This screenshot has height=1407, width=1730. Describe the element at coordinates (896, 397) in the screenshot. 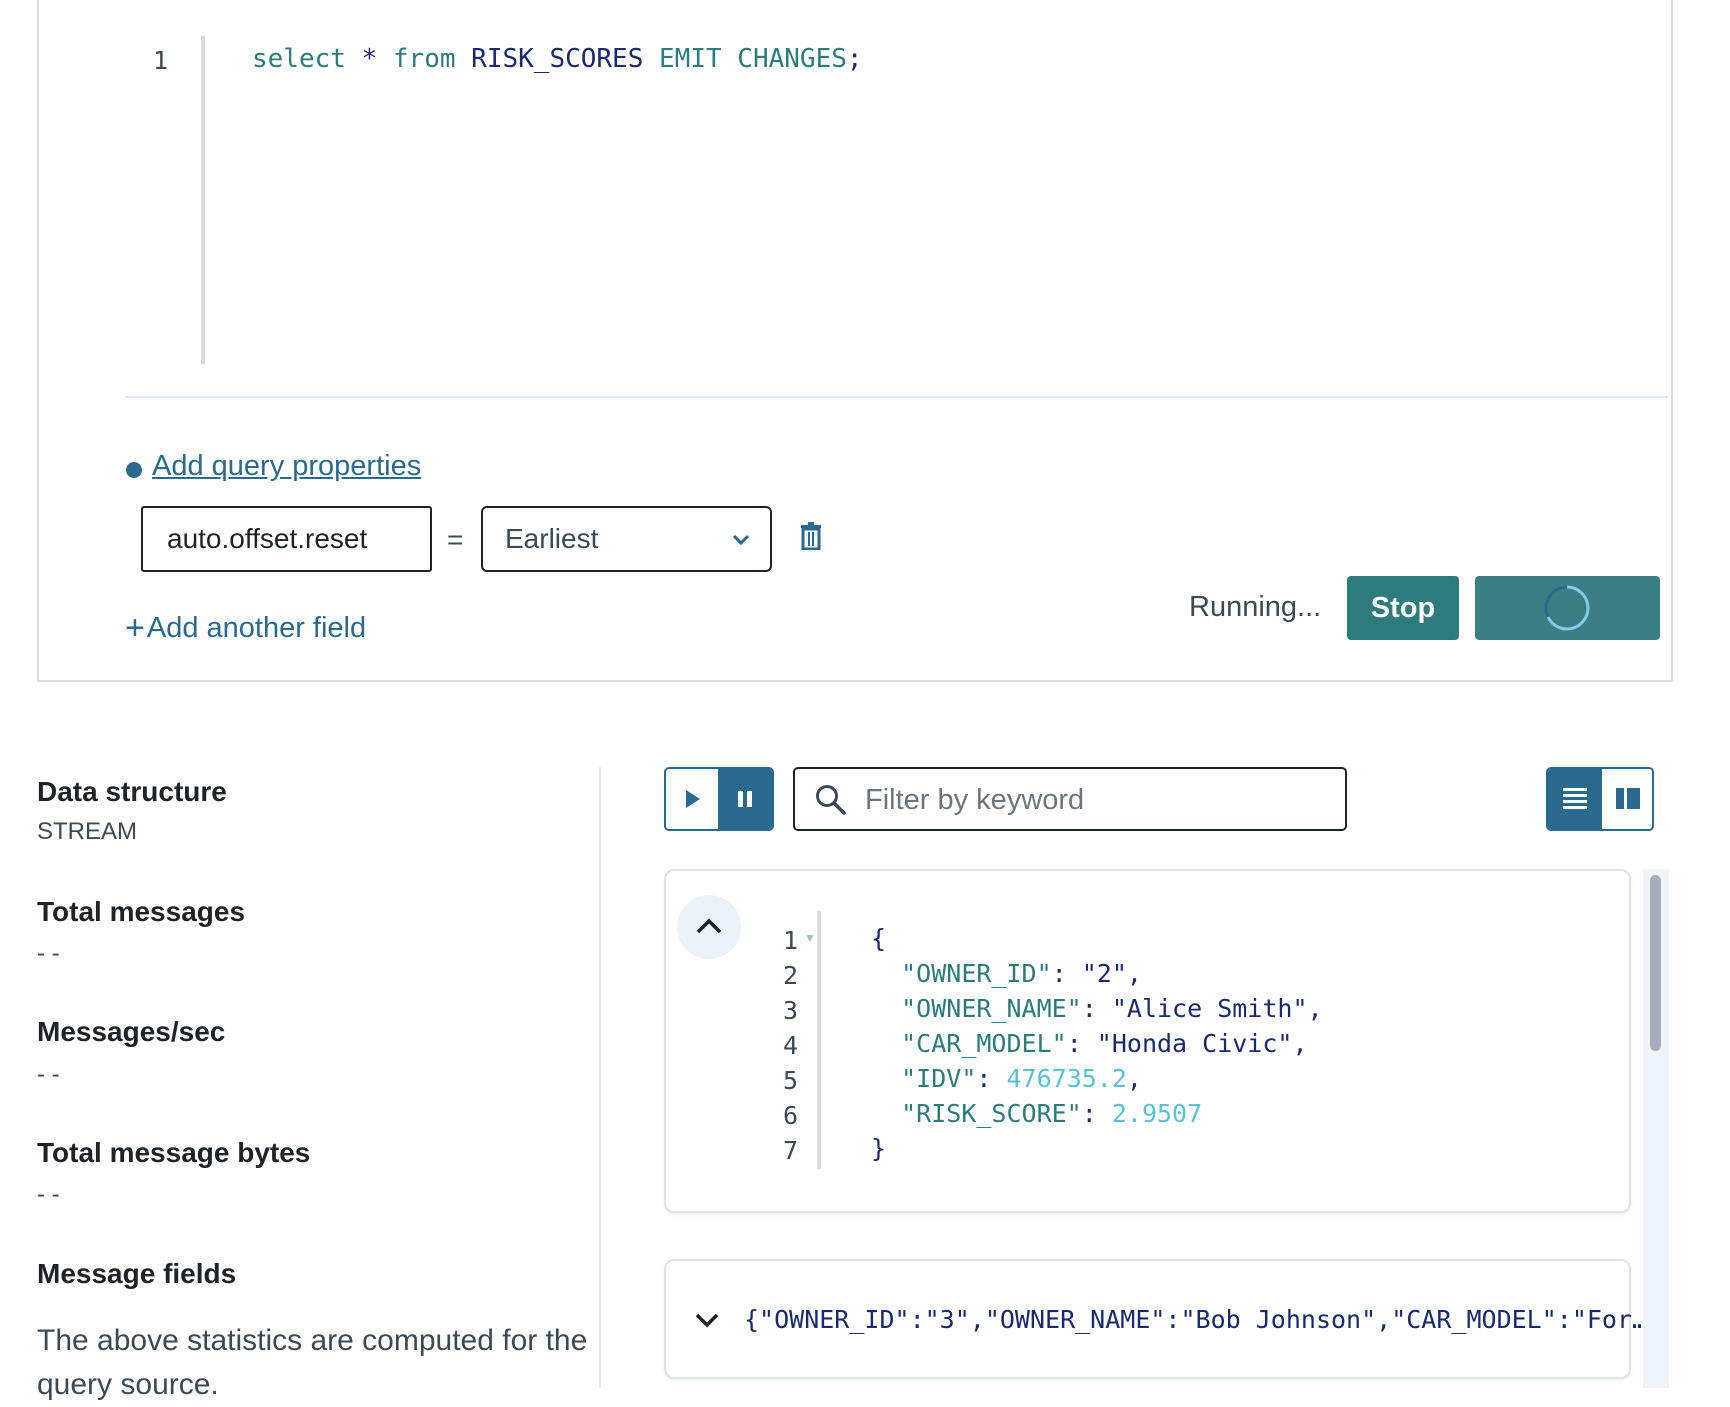

I see `editor-divider` at that location.